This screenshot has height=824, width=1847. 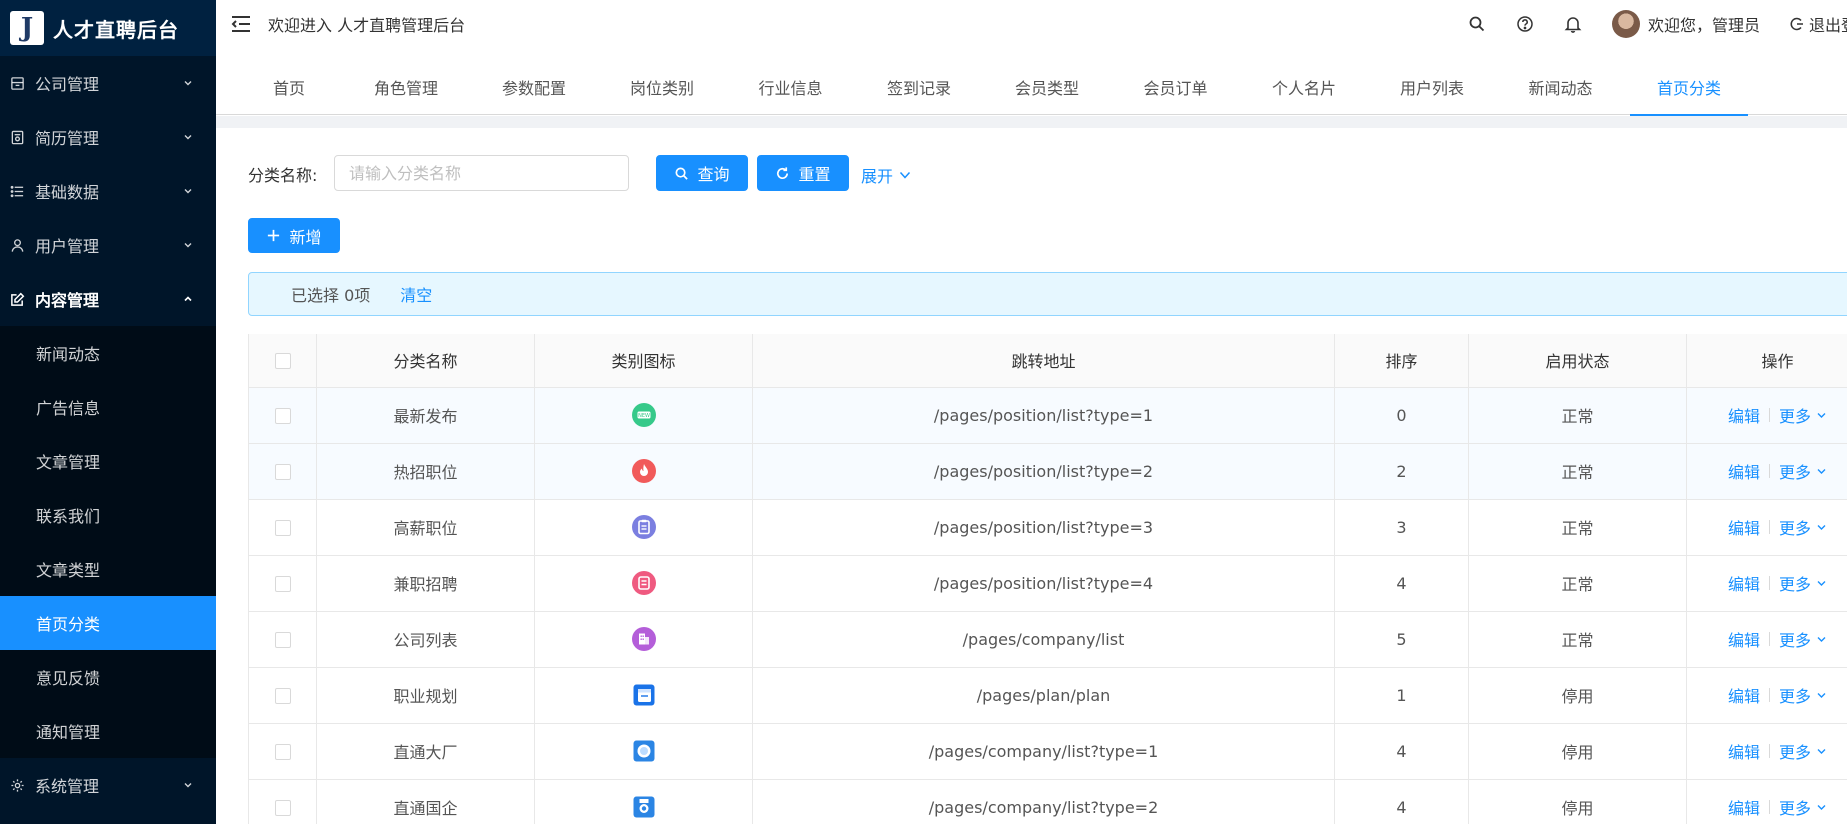 What do you see at coordinates (662, 86) in the screenshot?
I see `tab-job-categories: 岗位类别` at bounding box center [662, 86].